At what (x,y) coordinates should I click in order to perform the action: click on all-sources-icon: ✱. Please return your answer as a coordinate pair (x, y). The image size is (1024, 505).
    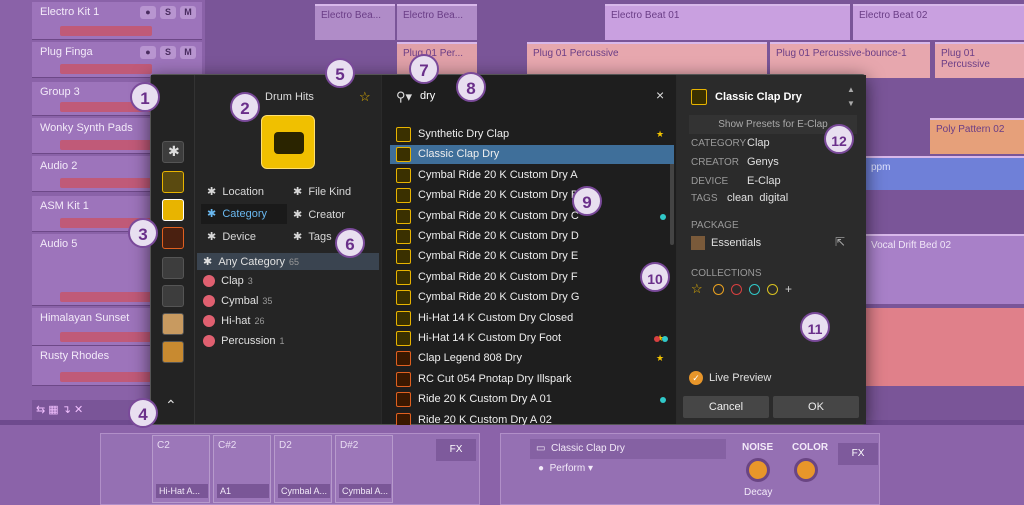
    Looking at the image, I should click on (173, 152).